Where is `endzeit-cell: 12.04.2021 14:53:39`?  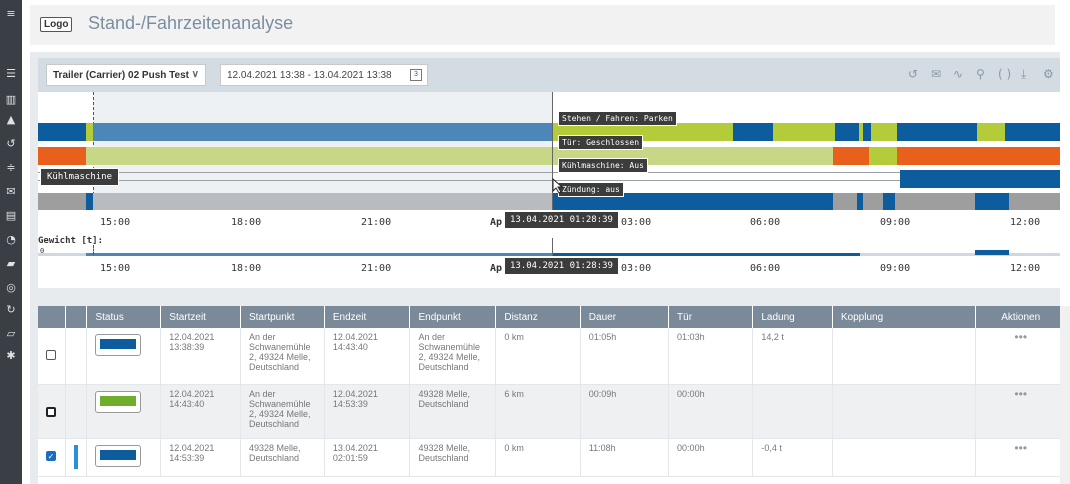 endzeit-cell: 12.04.2021 14:53:39 is located at coordinates (367, 411).